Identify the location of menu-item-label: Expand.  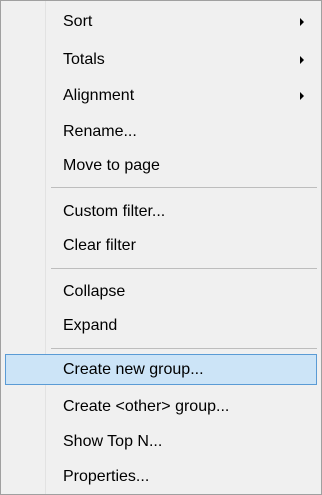
(90, 325).